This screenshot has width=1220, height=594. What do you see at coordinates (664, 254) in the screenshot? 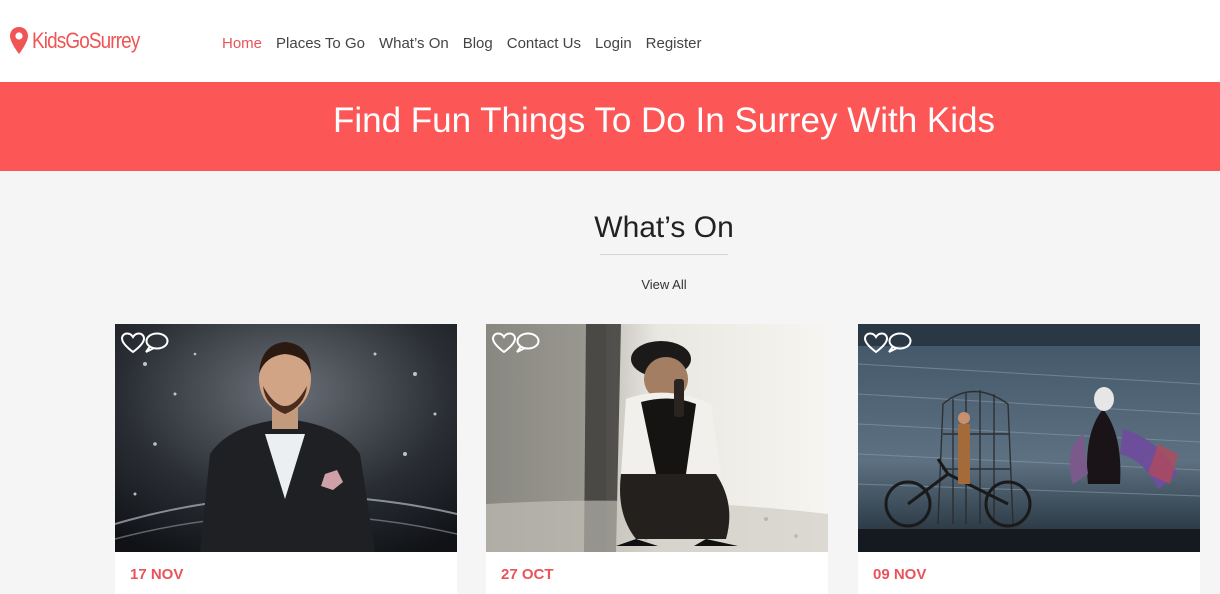
I see `title-divider` at bounding box center [664, 254].